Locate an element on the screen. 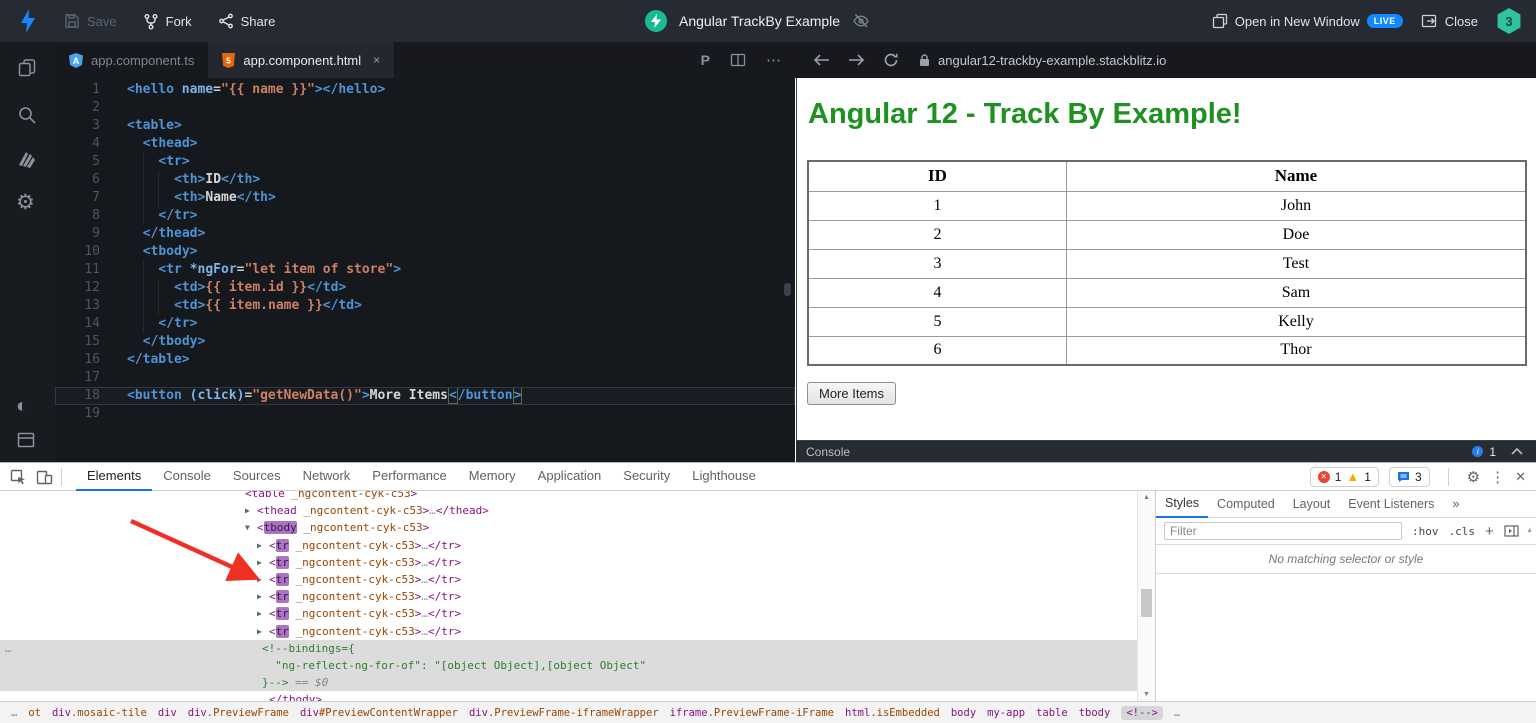  tab-app-component-html: 5 app.component.html × is located at coordinates (301, 60).